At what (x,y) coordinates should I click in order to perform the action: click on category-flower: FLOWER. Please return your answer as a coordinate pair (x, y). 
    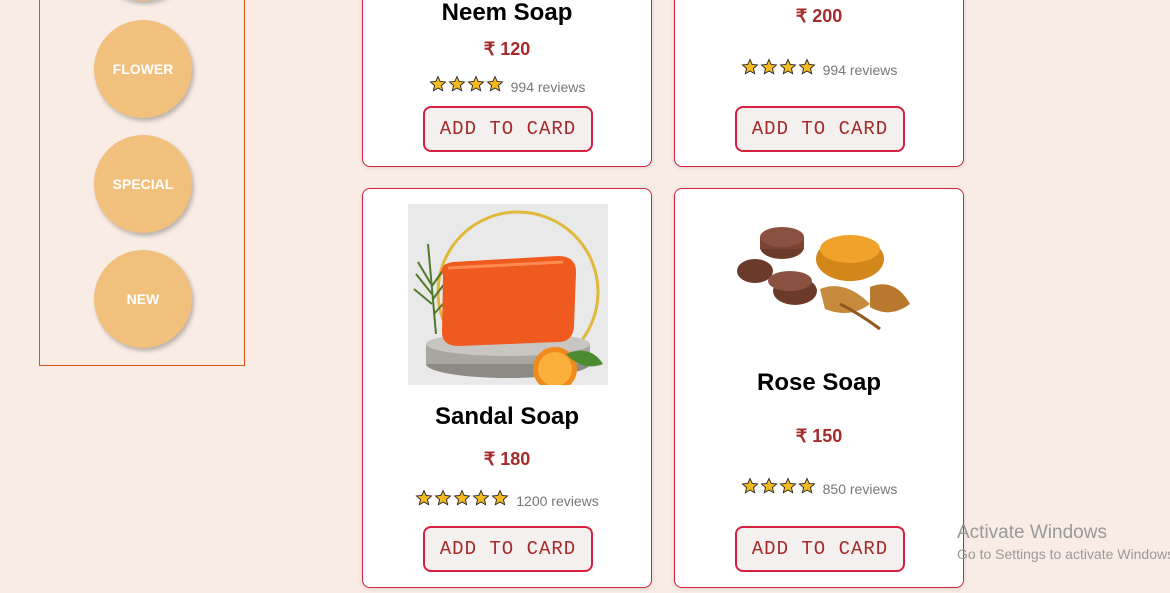
    Looking at the image, I should click on (143, 69).